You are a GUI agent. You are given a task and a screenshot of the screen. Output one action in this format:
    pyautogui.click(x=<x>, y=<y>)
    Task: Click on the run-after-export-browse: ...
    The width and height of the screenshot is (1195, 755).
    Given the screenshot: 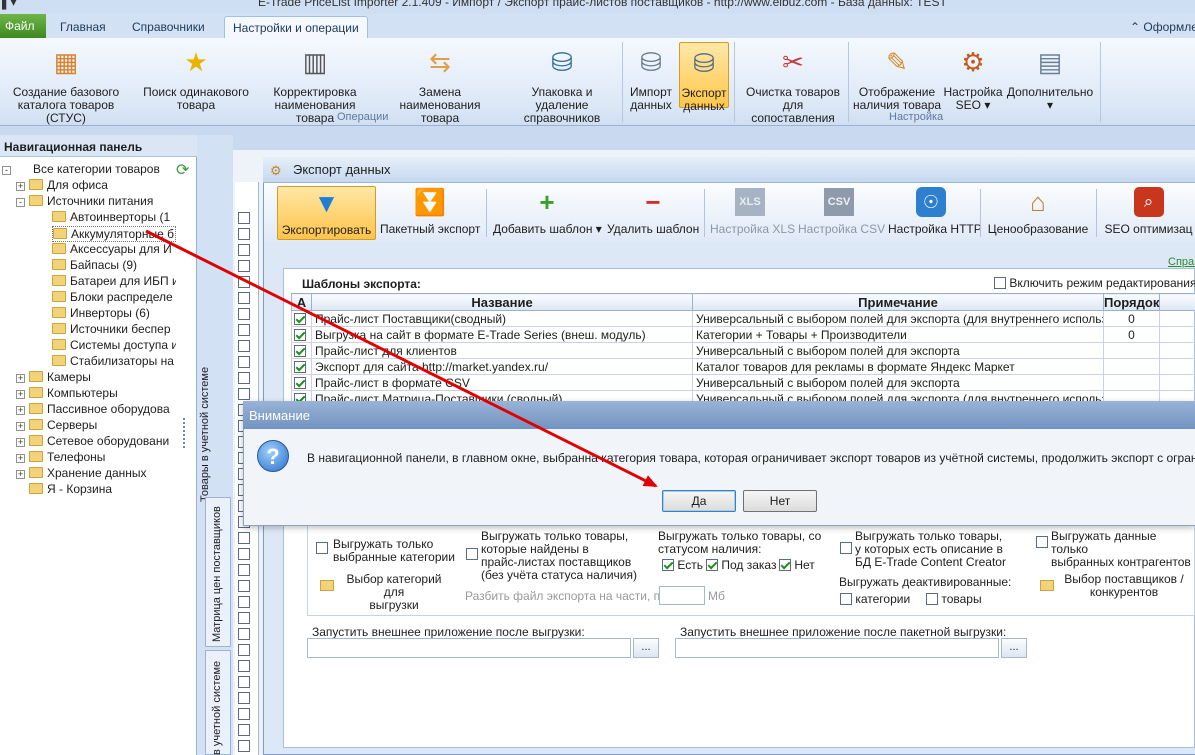 What is the action you would take?
    pyautogui.click(x=646, y=648)
    